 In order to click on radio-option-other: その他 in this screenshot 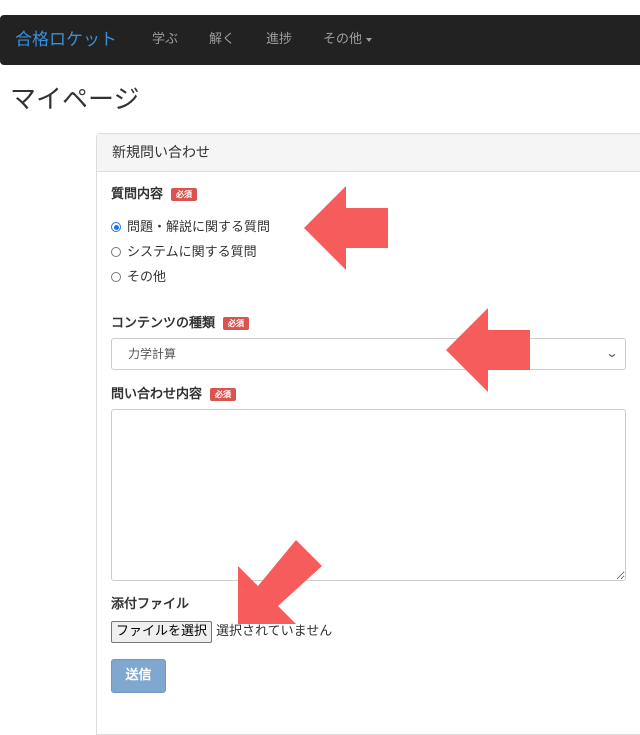, I will do `click(138, 278)`.